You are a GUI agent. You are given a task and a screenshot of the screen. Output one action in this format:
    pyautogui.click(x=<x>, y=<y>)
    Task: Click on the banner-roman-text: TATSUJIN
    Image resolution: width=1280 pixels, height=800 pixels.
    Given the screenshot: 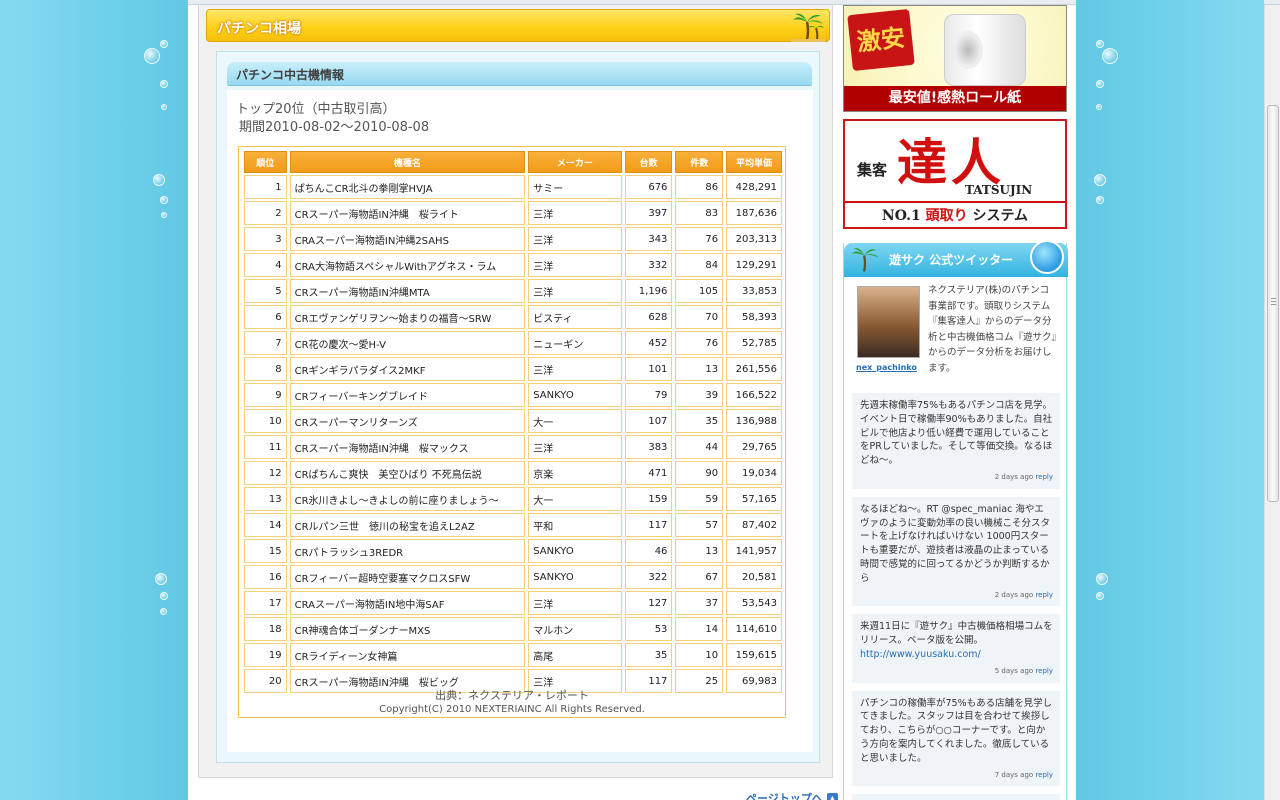 What is the action you would take?
    pyautogui.click(x=999, y=190)
    